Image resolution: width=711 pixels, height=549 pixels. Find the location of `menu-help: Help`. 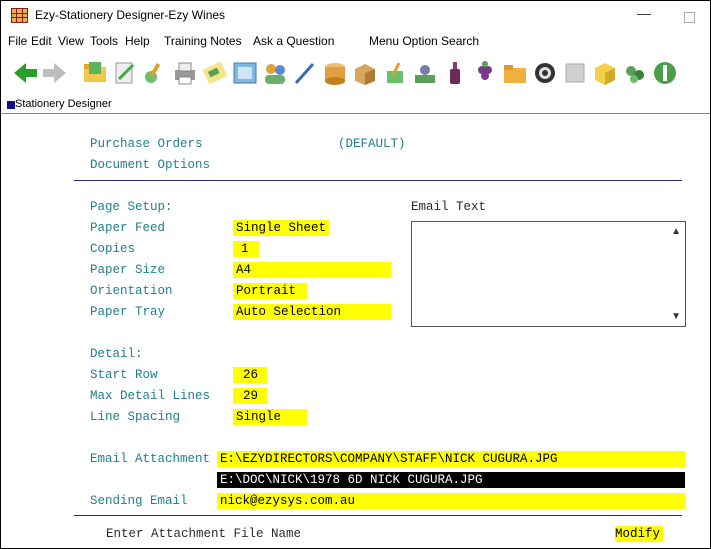

menu-help: Help is located at coordinates (137, 41).